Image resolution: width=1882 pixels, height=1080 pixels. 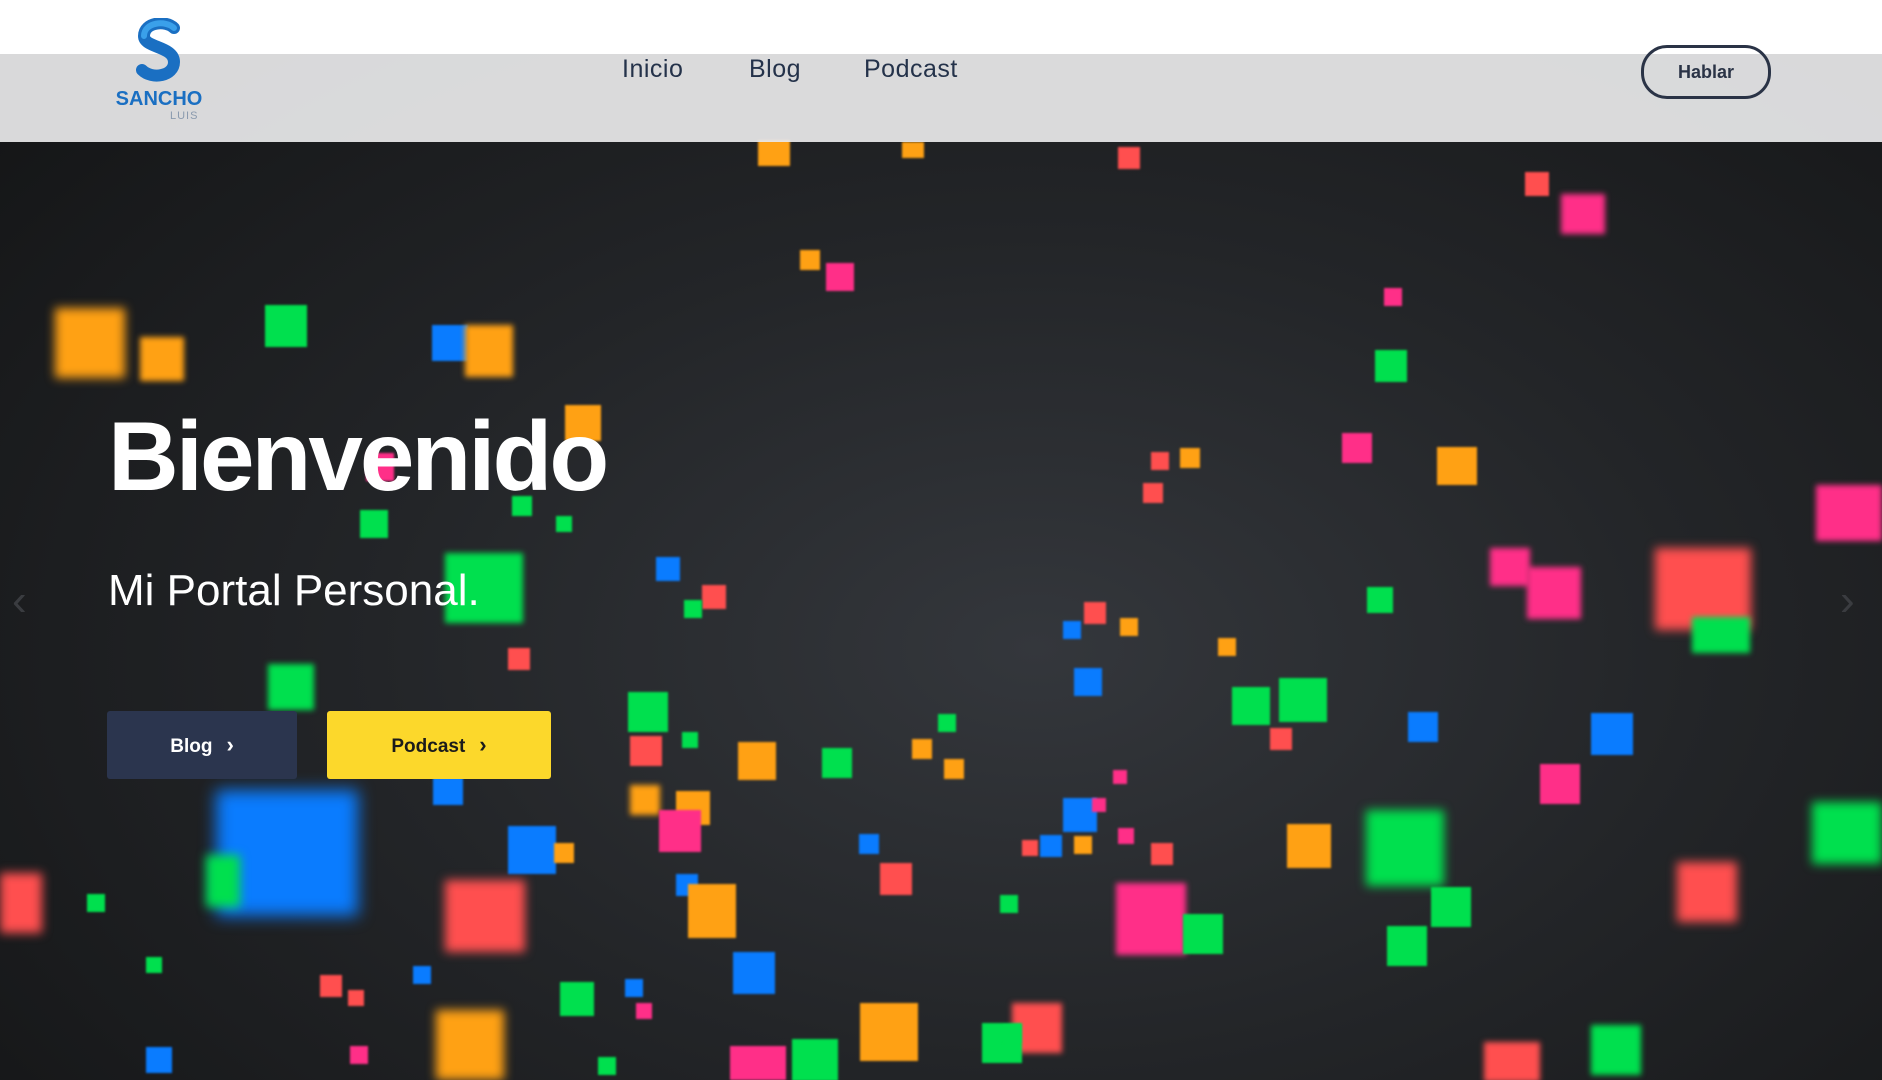 What do you see at coordinates (191, 746) in the screenshot?
I see `hero-blog-label: Blog` at bounding box center [191, 746].